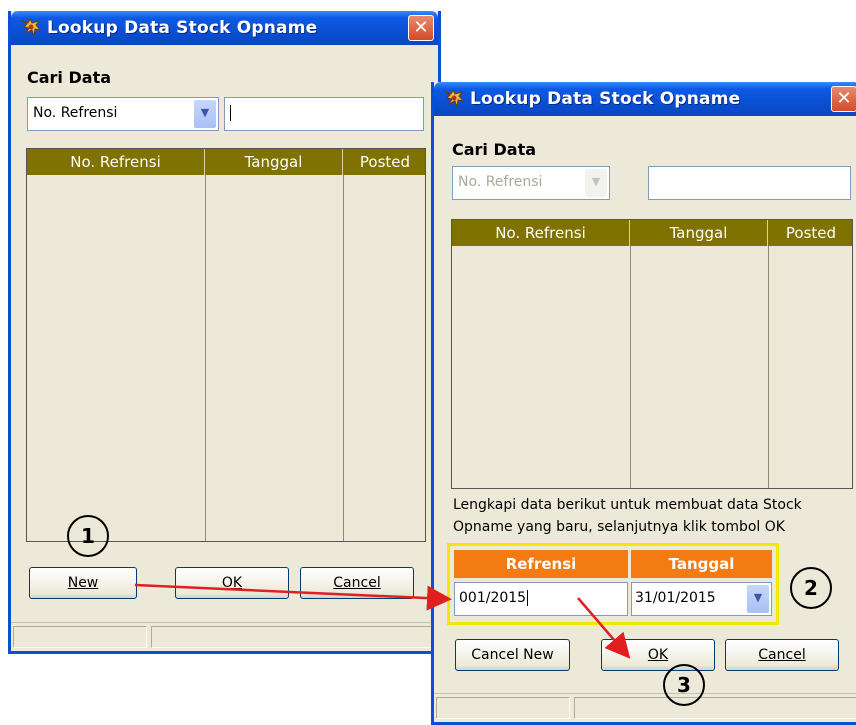 The height and width of the screenshot is (725, 856). Describe the element at coordinates (293, 597) in the screenshot. I see `arrow-new-to-form` at that location.